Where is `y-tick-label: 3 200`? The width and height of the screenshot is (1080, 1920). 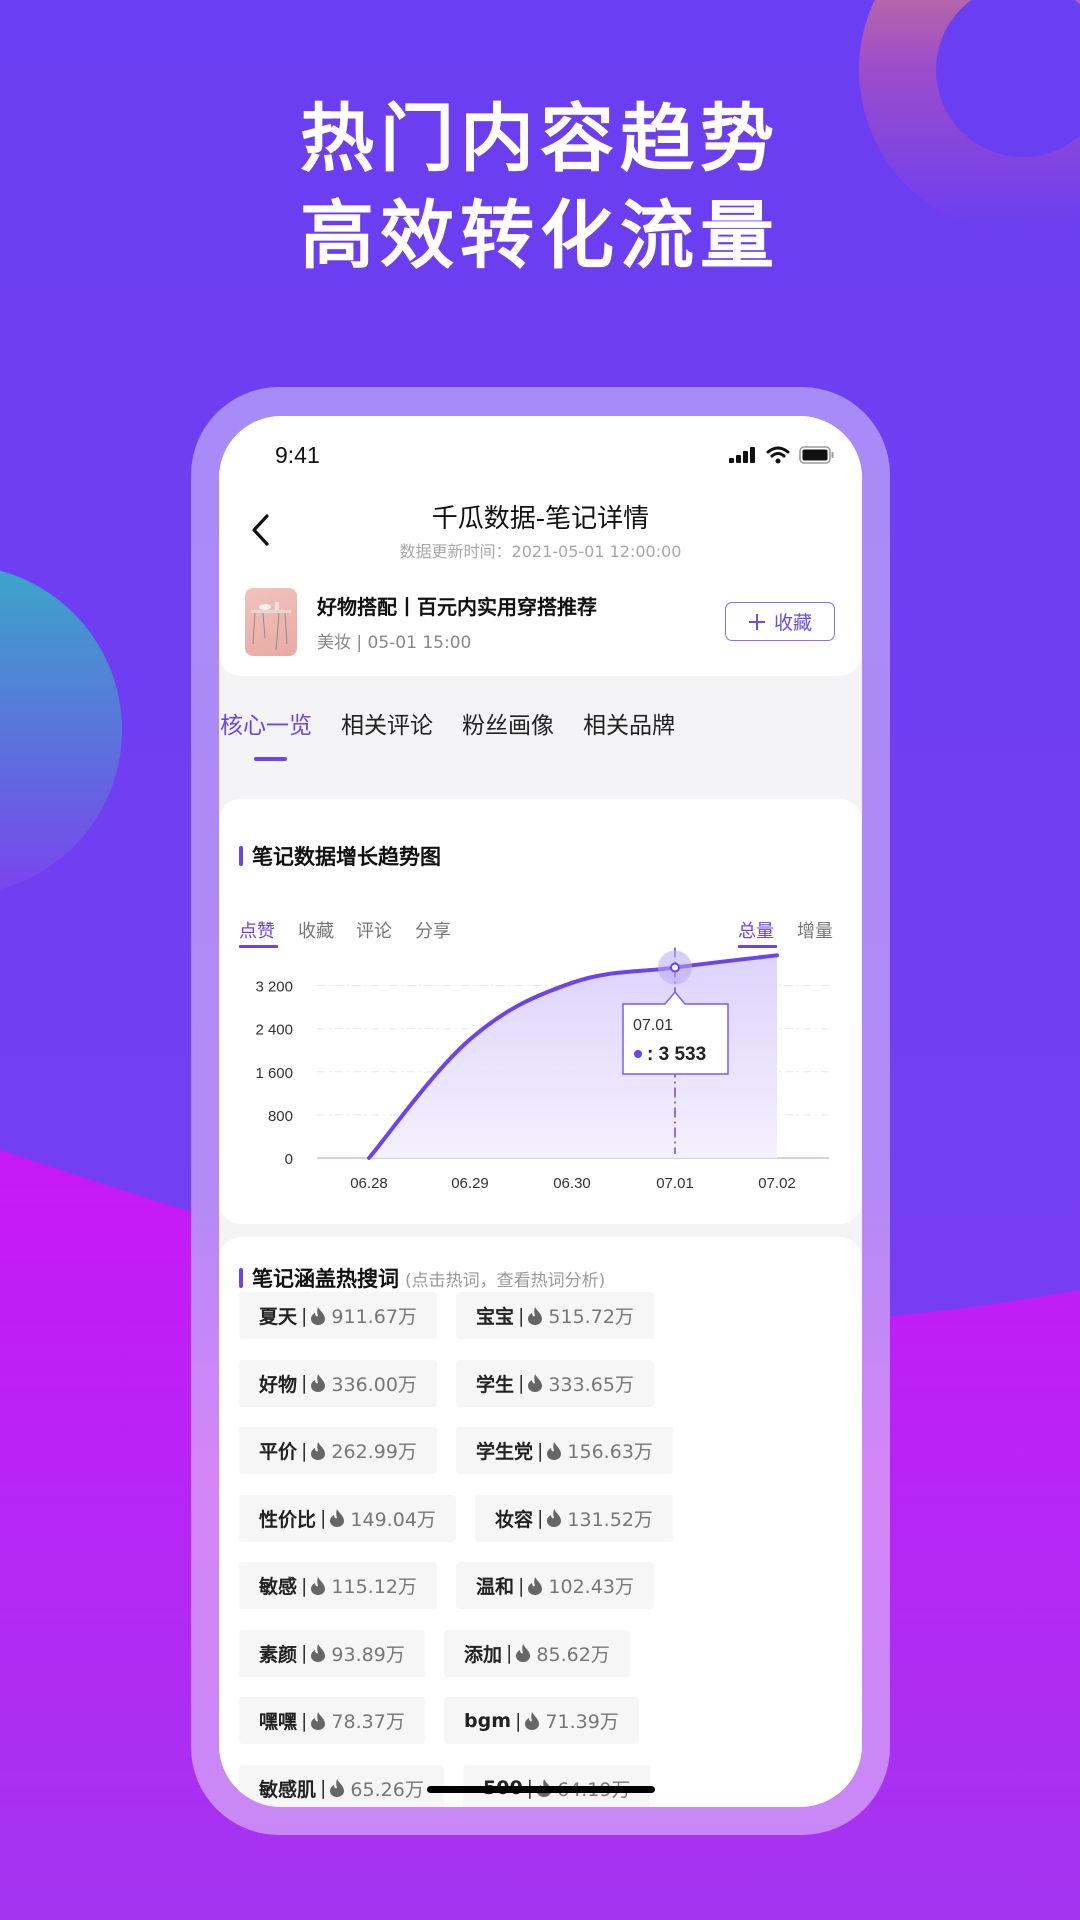
y-tick-label: 3 200 is located at coordinates (274, 987).